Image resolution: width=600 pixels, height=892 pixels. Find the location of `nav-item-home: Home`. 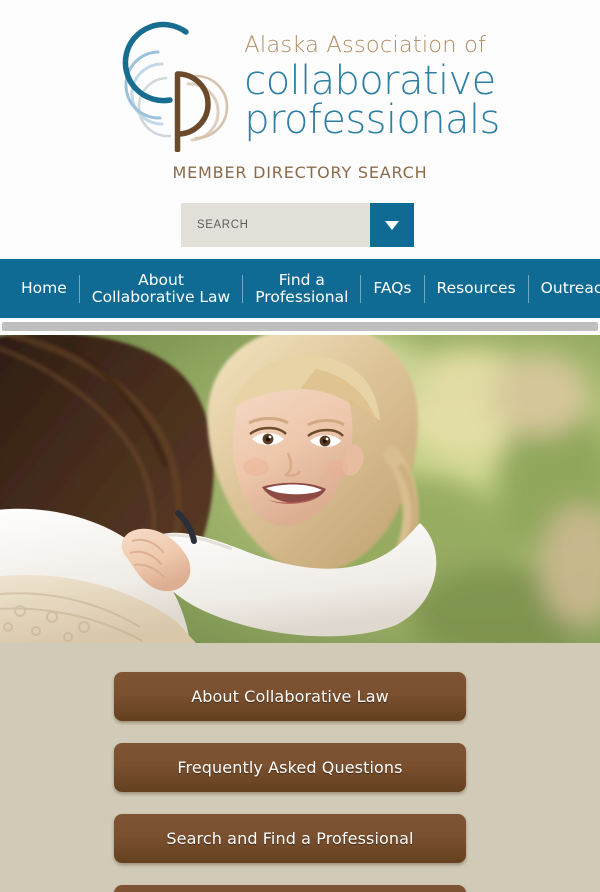

nav-item-home: Home is located at coordinates (44, 288).